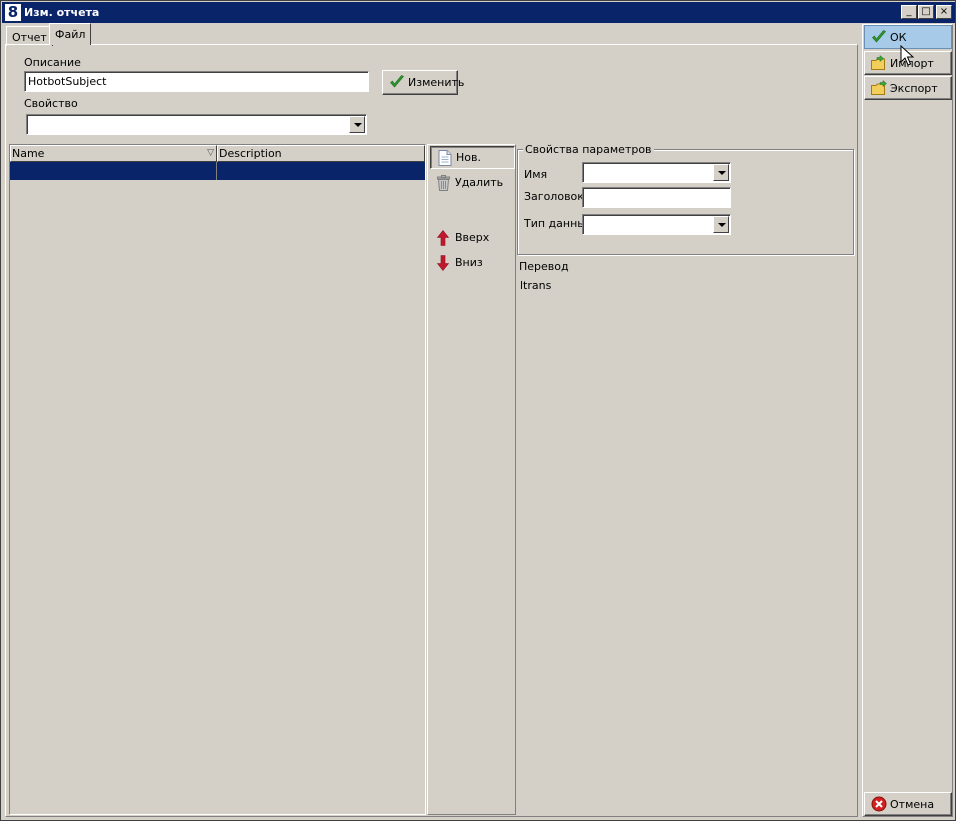 The height and width of the screenshot is (821, 956). Describe the element at coordinates (535, 285) in the screenshot. I see `translation-value: ltrans` at that location.